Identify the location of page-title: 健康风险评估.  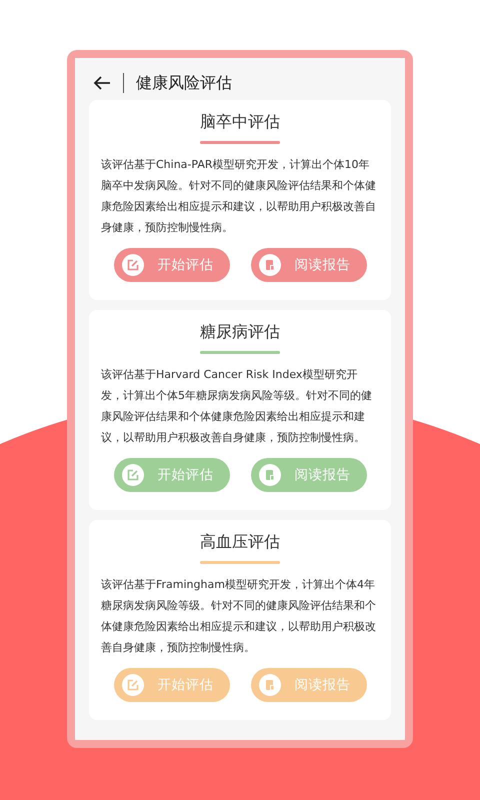
(184, 83).